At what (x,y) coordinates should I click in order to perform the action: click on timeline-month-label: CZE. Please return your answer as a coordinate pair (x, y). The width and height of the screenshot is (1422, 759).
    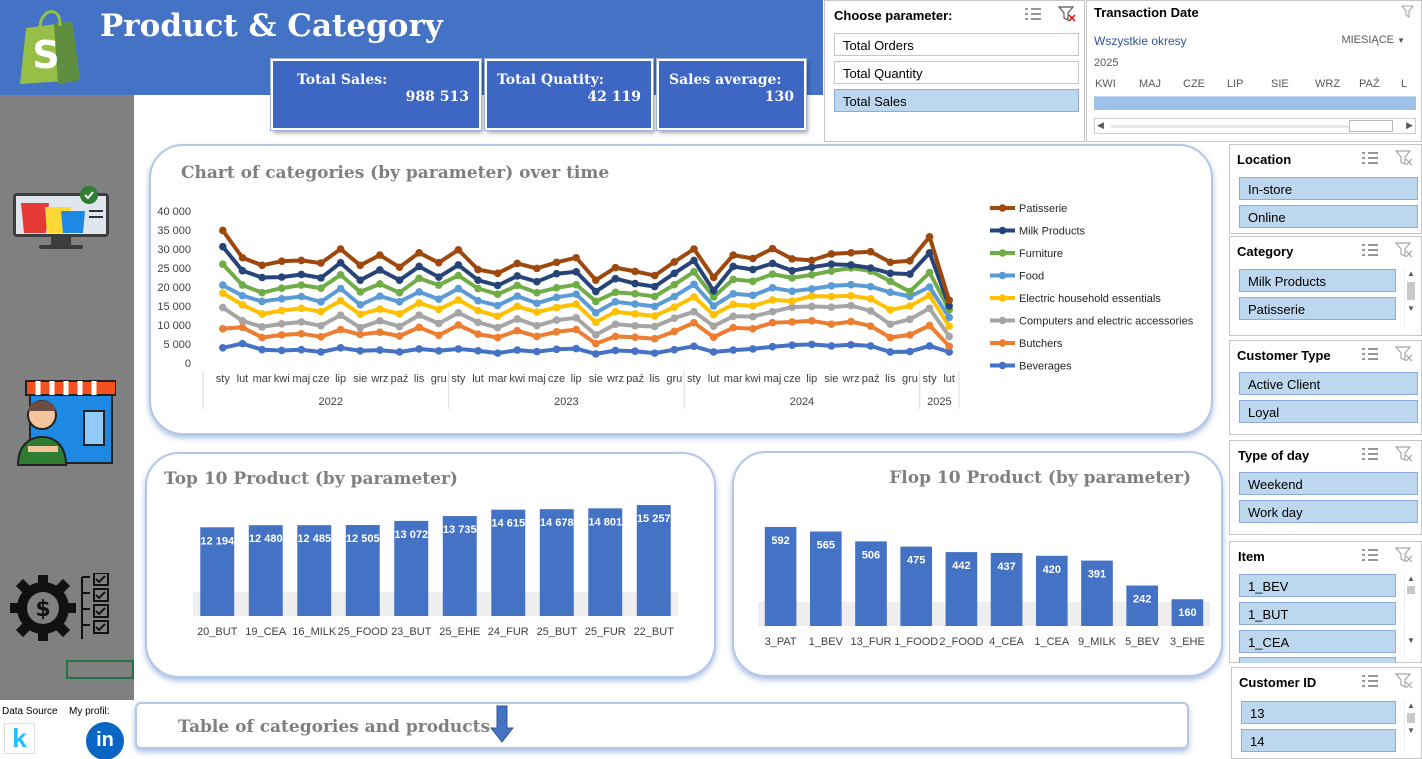
    Looking at the image, I should click on (1194, 84).